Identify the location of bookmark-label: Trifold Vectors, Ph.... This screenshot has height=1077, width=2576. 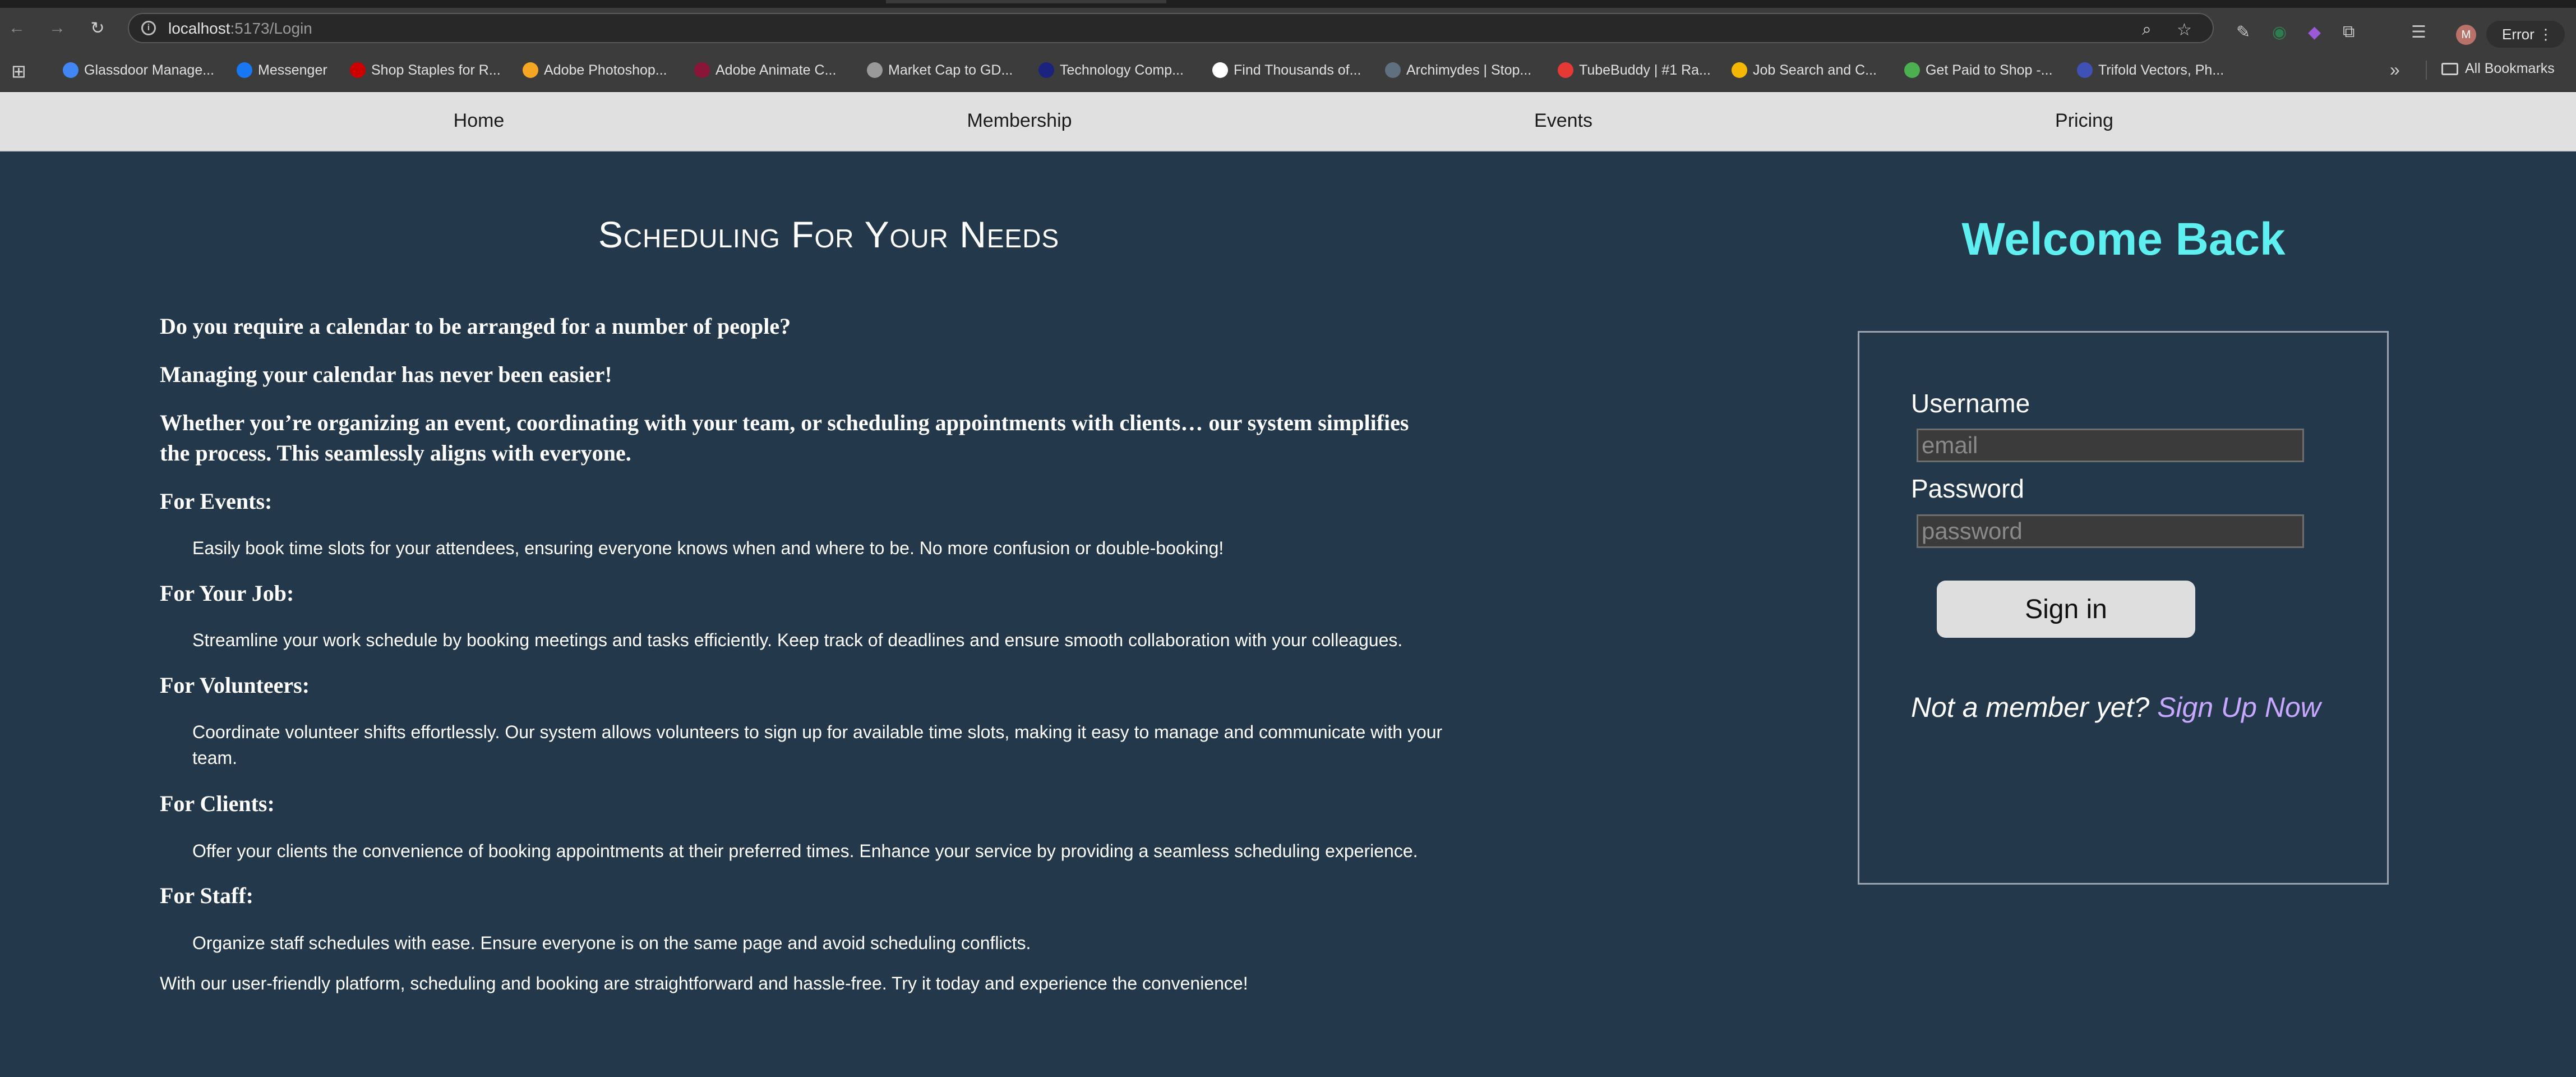
(2161, 70).